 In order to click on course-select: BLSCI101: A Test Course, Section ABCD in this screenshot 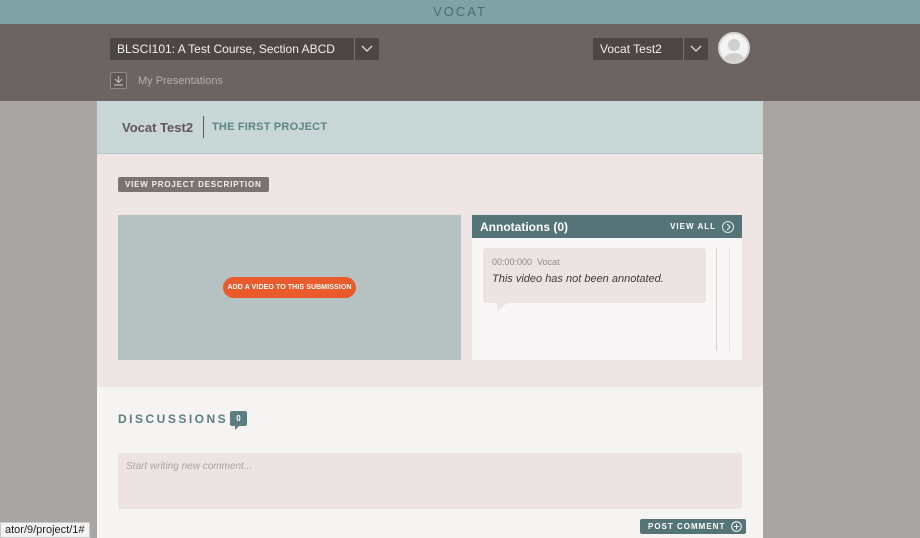, I will do `click(244, 49)`.